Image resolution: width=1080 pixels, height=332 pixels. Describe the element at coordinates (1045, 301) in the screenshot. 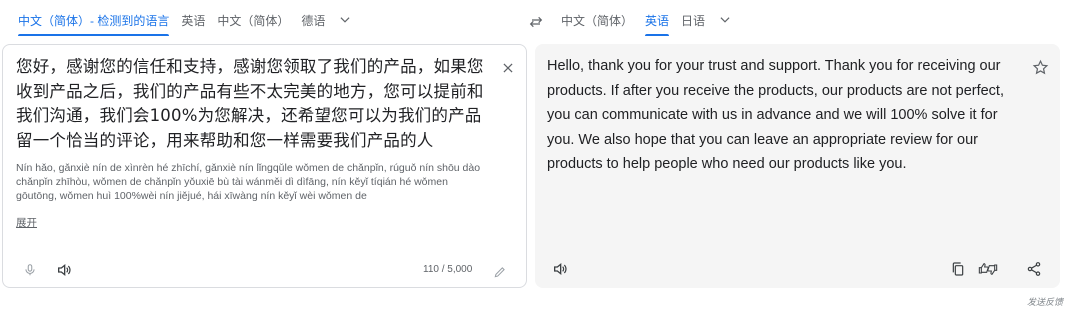

I see `send-feedback-link: 发送反馈` at that location.